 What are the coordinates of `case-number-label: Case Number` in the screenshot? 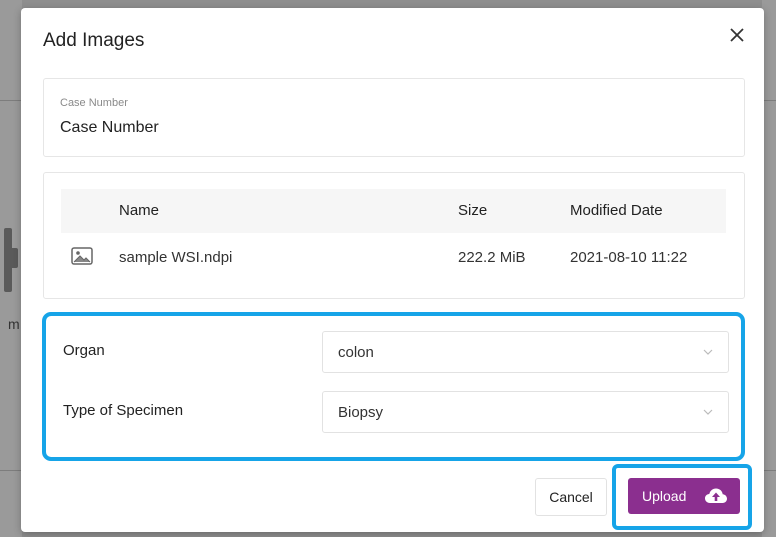 It's located at (94, 103).